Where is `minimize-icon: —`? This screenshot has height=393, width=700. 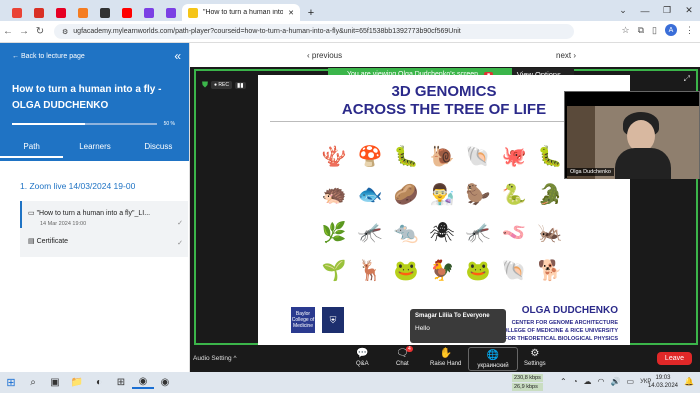 minimize-icon: — is located at coordinates (645, 11).